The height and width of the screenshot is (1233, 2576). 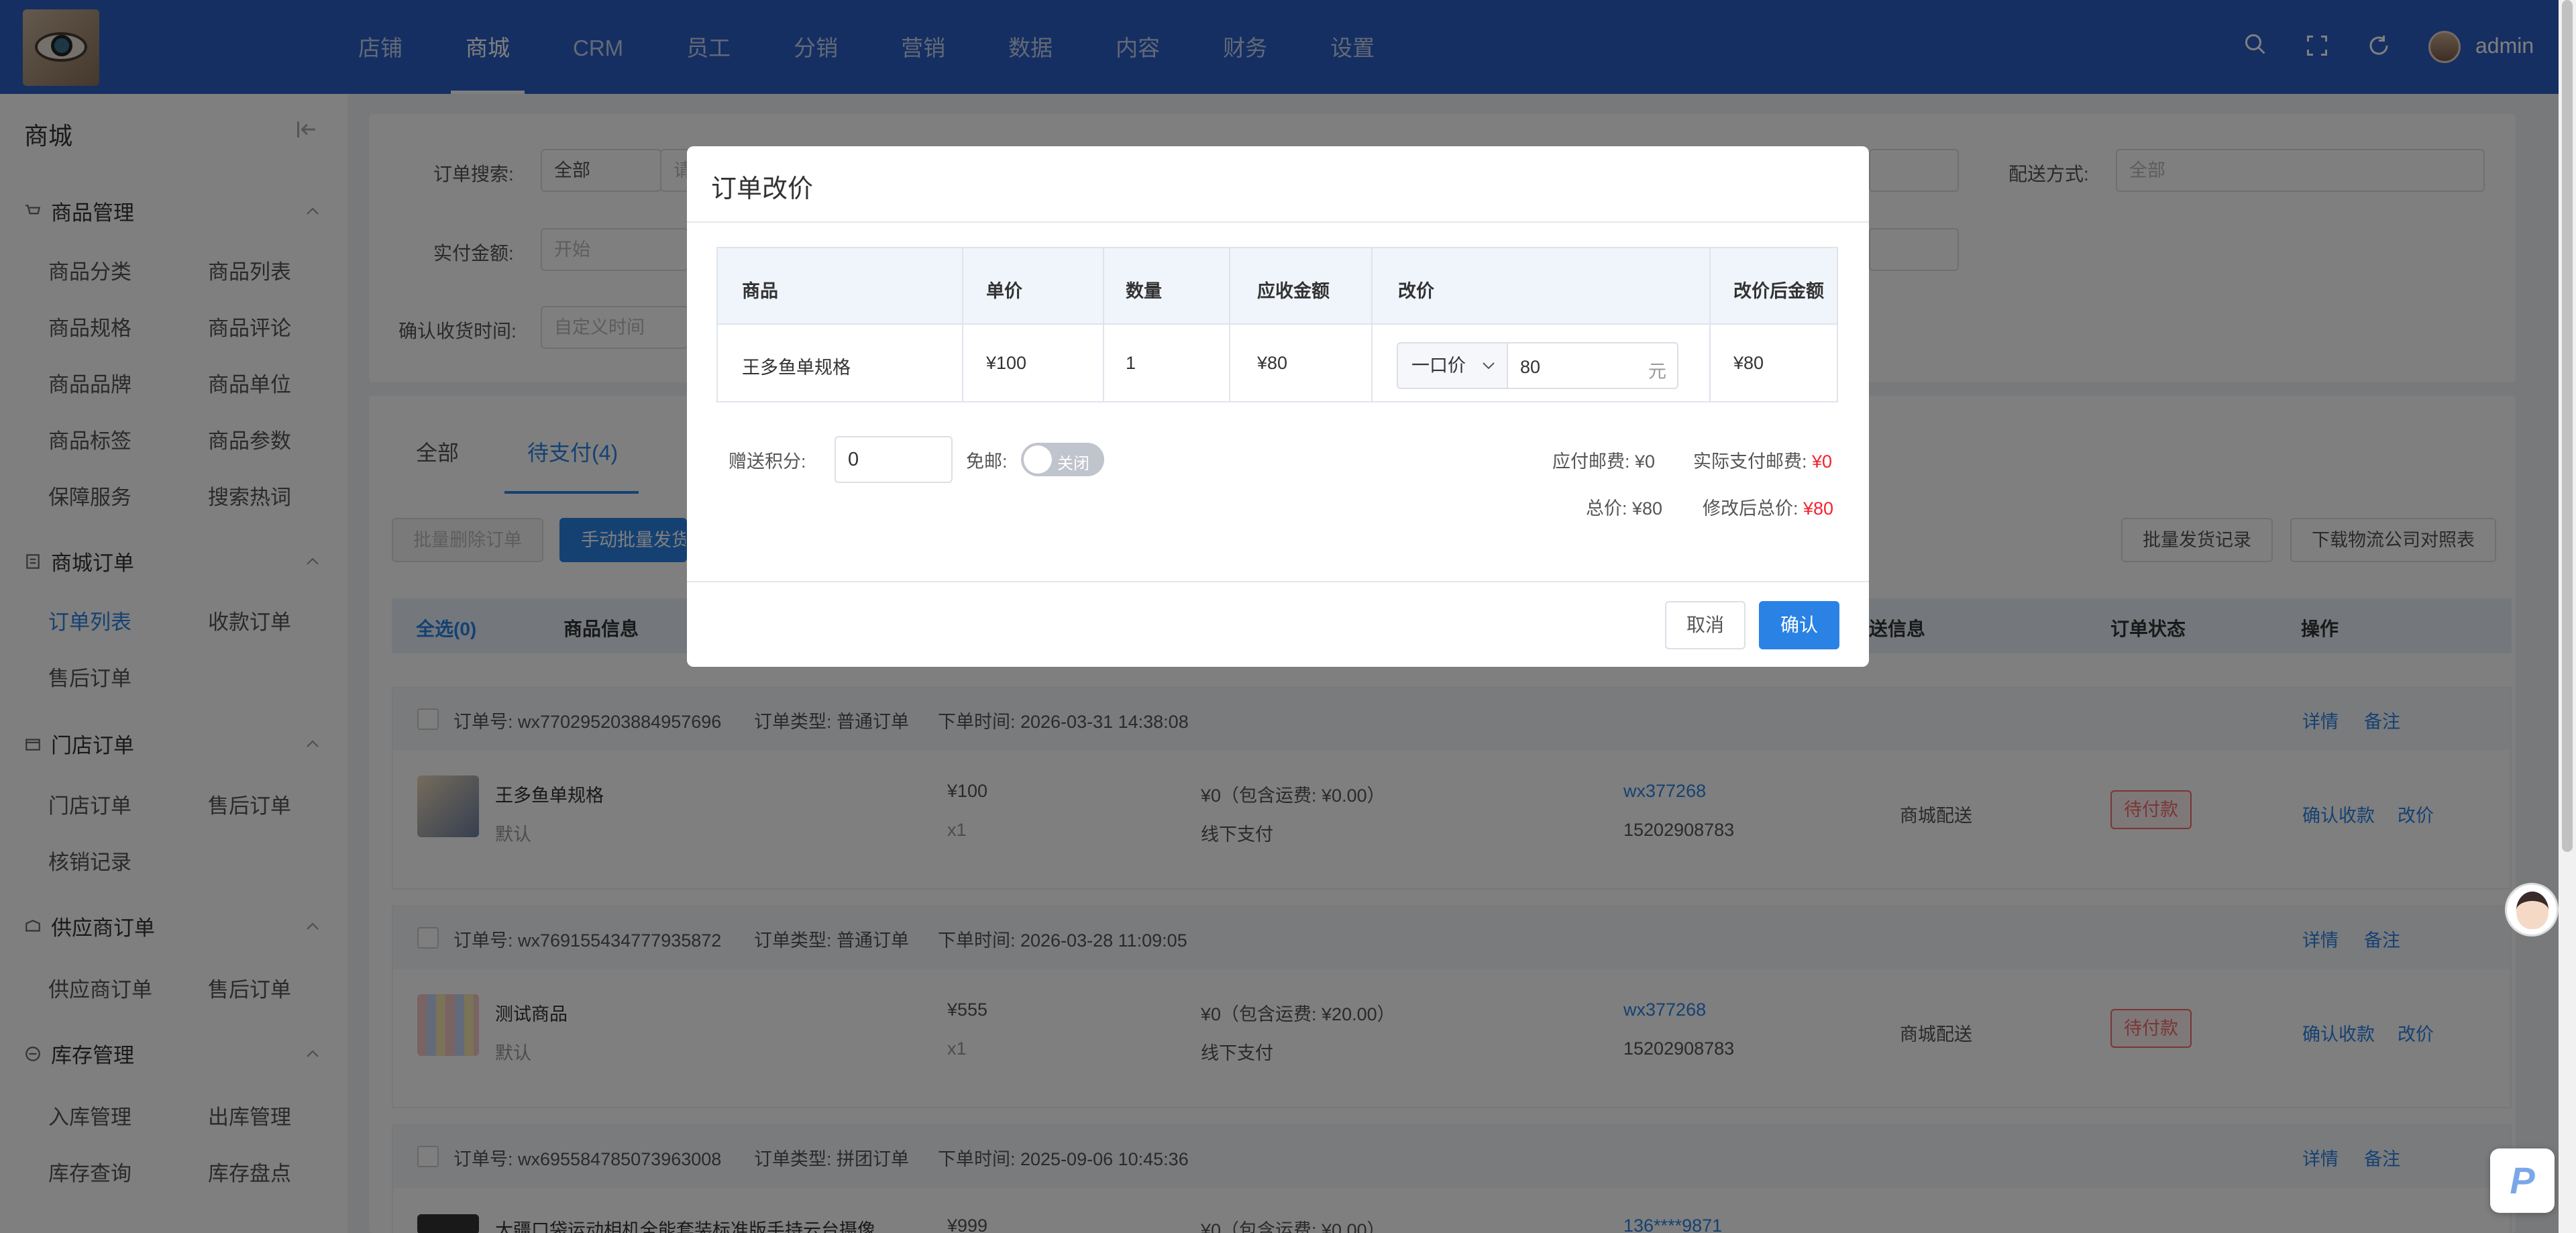 I want to click on col-after-amount: 改价后金额, so click(x=1778, y=291).